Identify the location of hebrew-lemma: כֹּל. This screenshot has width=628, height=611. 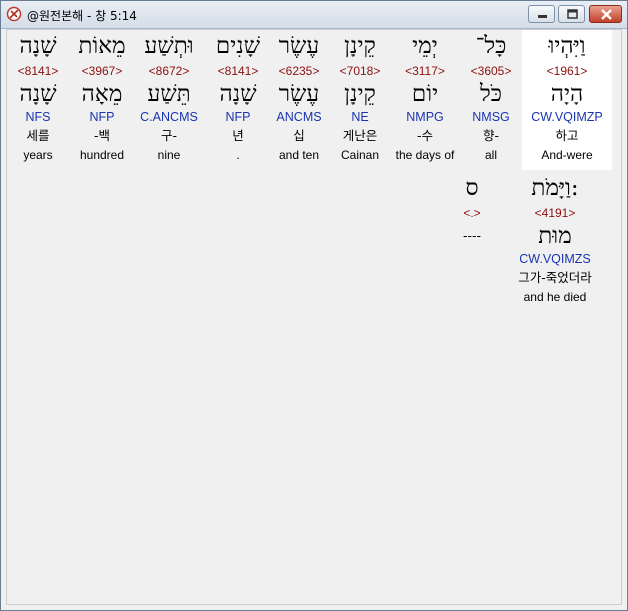
(490, 94).